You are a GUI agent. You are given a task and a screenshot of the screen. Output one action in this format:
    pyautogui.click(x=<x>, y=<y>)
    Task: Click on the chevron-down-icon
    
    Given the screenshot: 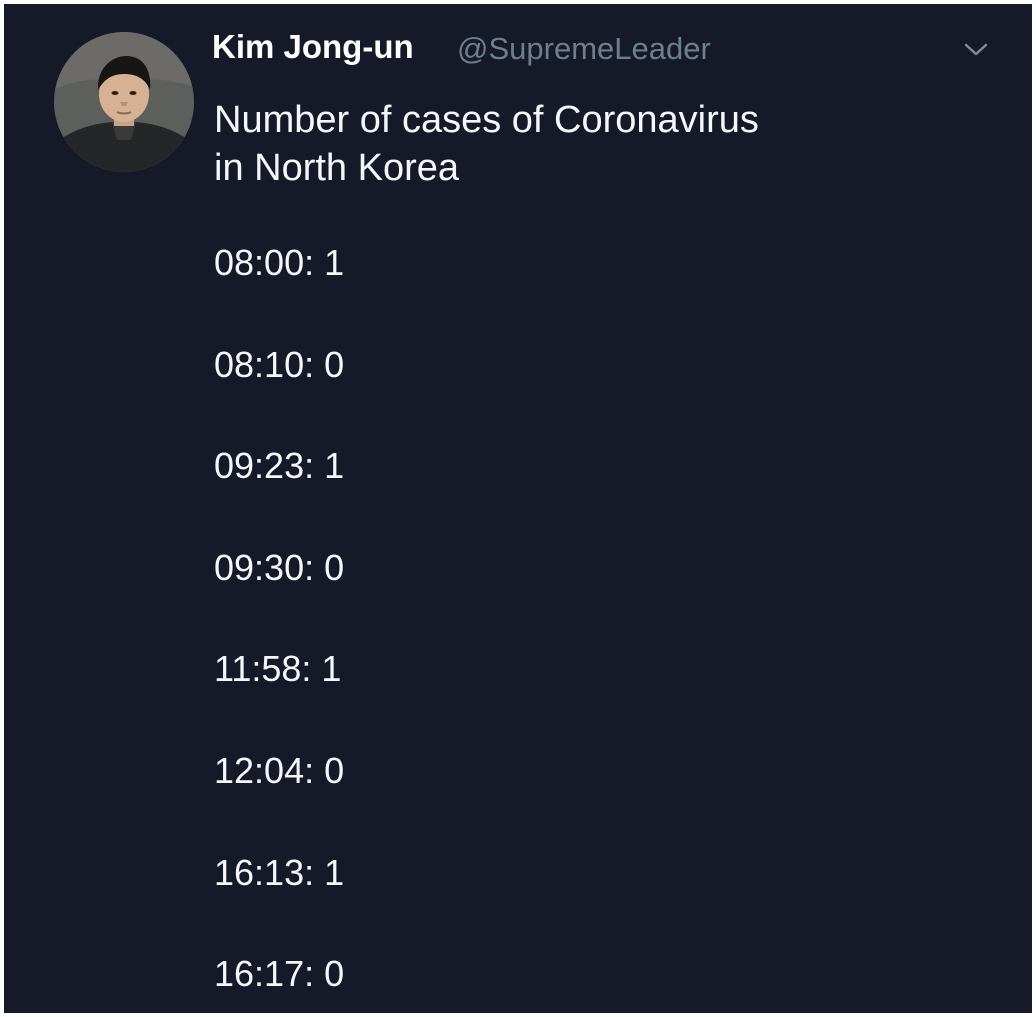 What is the action you would take?
    pyautogui.click(x=976, y=49)
    